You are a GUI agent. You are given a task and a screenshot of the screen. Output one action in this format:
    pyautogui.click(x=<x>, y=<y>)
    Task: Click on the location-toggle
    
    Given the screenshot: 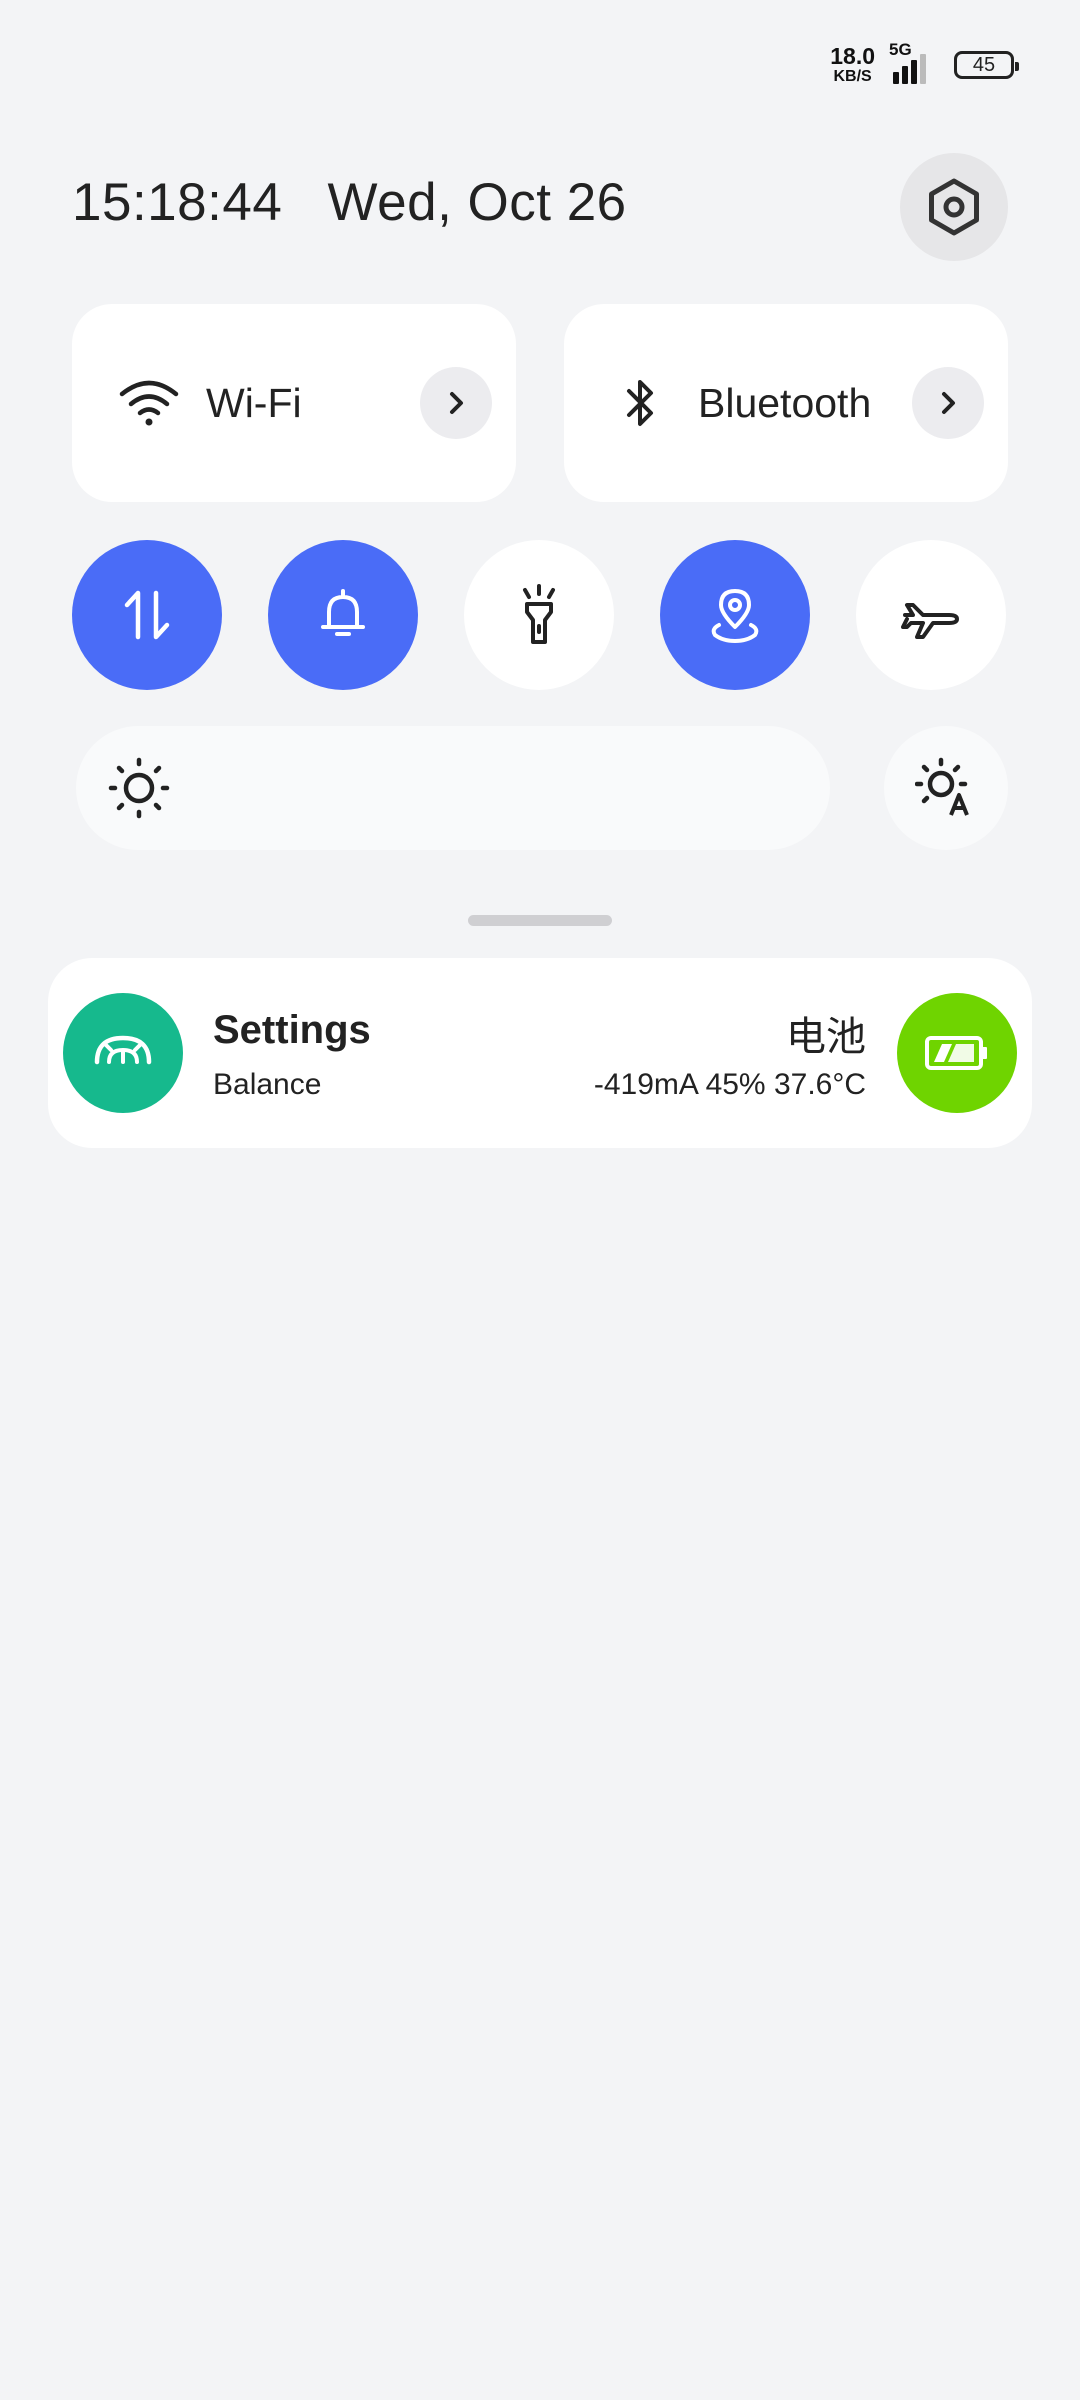 What is the action you would take?
    pyautogui.click(x=735, y=615)
    